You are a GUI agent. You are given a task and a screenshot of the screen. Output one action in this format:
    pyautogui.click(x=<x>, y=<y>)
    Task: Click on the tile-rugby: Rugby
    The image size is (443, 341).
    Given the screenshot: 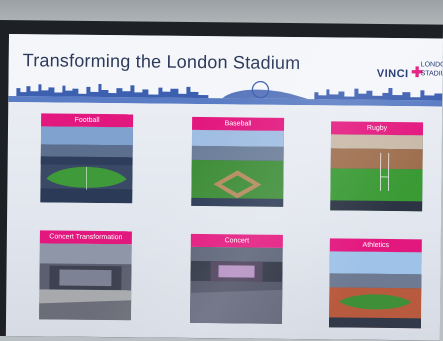 What is the action you would take?
    pyautogui.click(x=376, y=166)
    